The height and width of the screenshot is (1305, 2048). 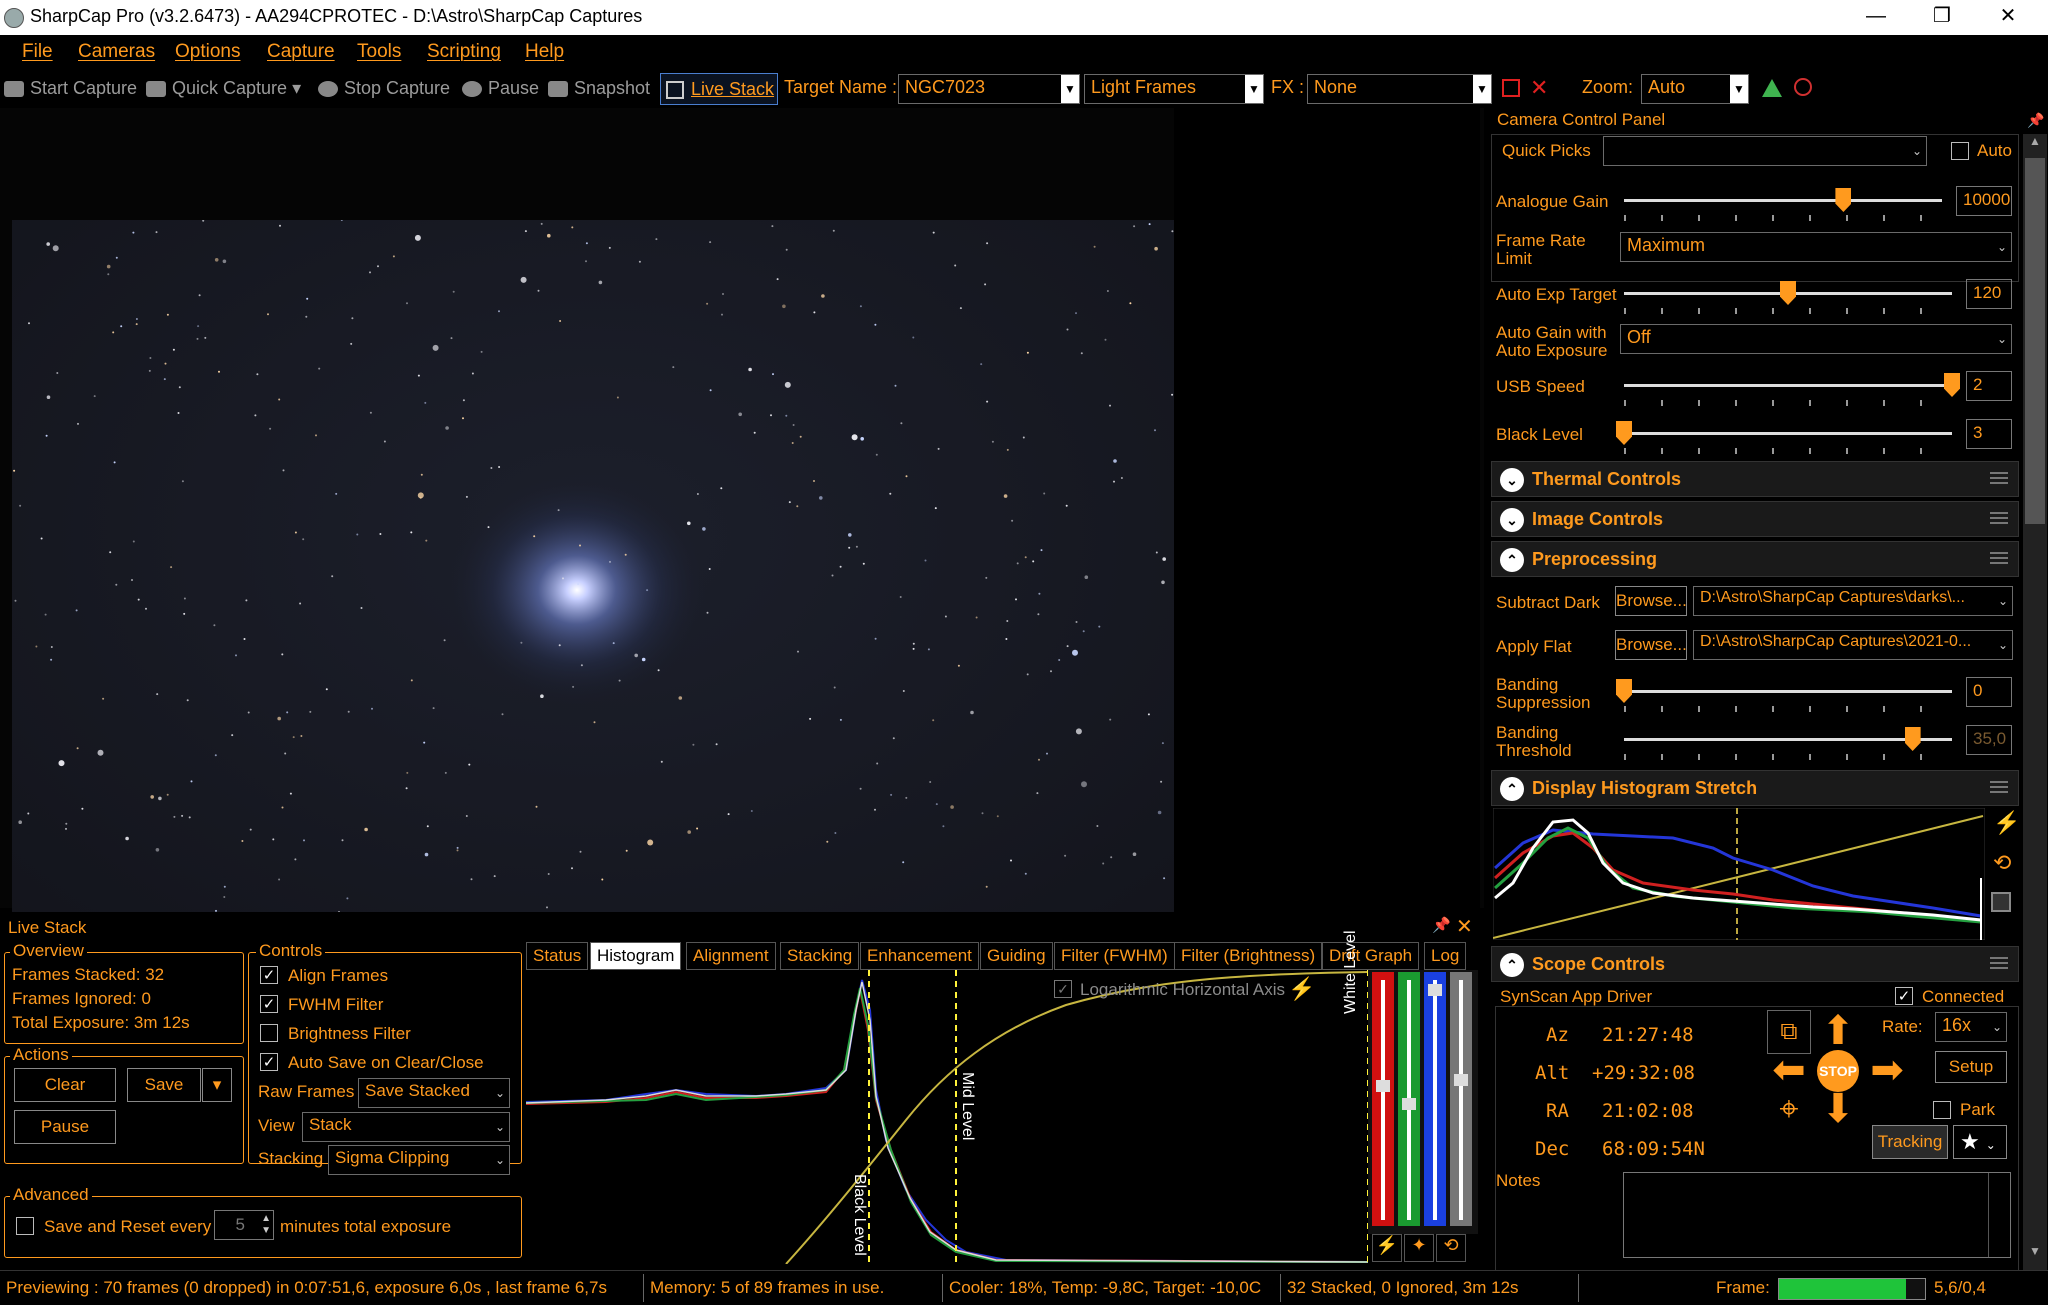 I want to click on rate-select: 16x ⌄, so click(x=1971, y=1027).